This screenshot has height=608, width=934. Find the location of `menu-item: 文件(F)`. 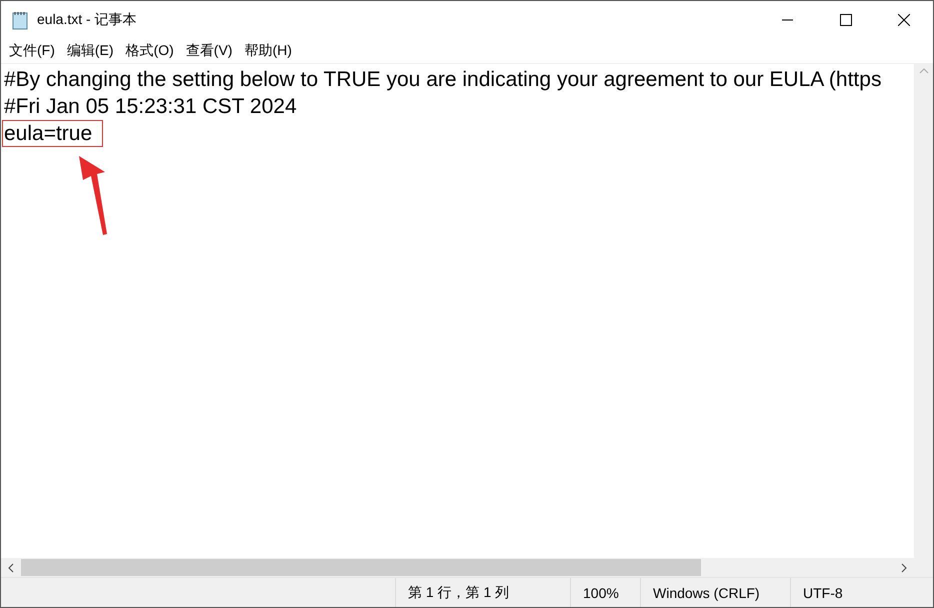

menu-item: 文件(F) is located at coordinates (32, 51).